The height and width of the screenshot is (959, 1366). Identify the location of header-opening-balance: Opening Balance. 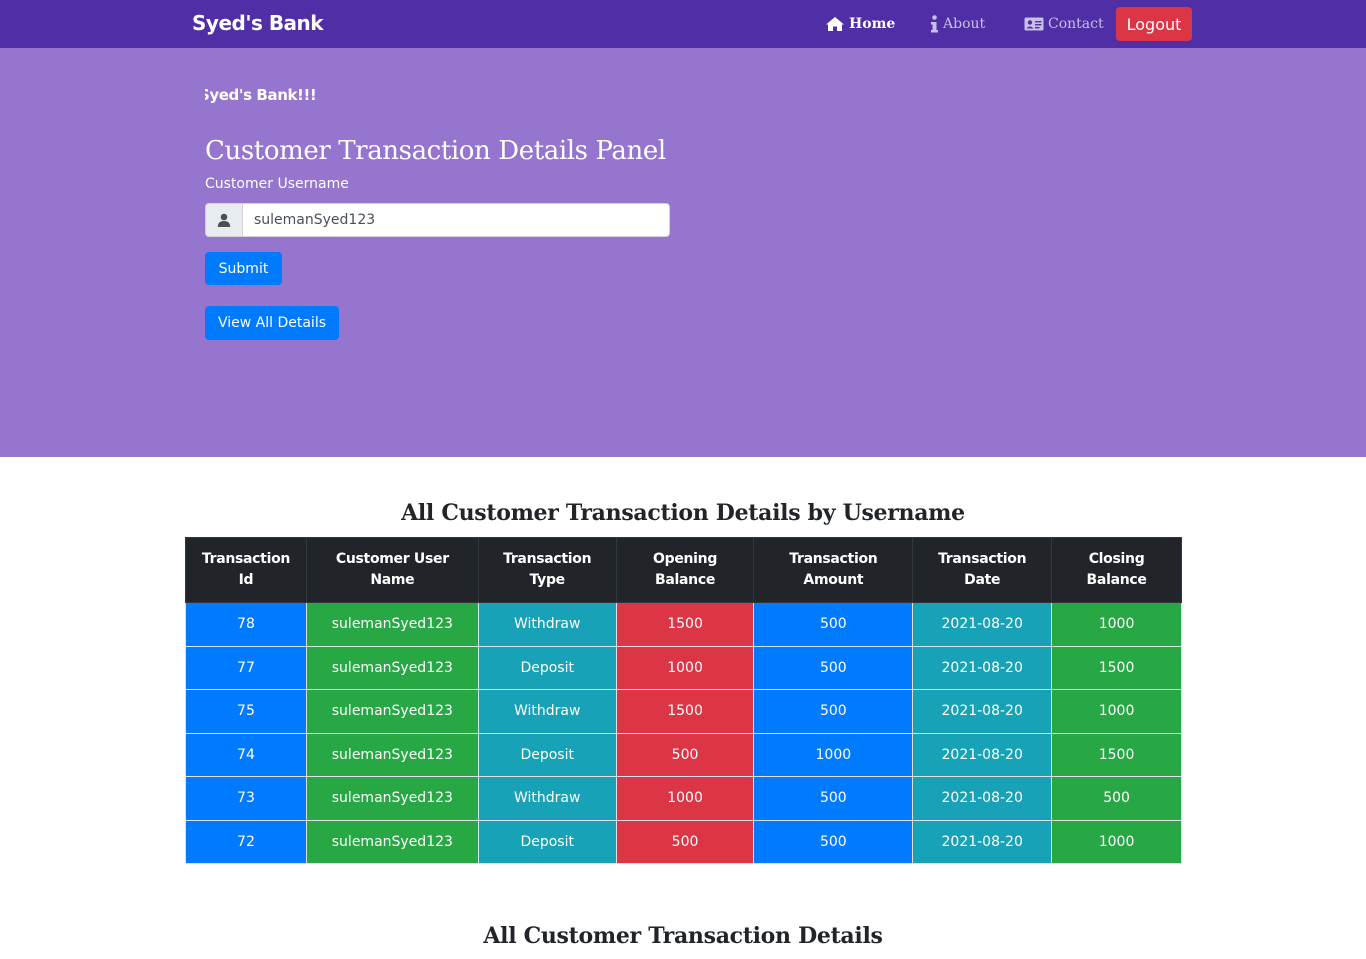
(685, 570).